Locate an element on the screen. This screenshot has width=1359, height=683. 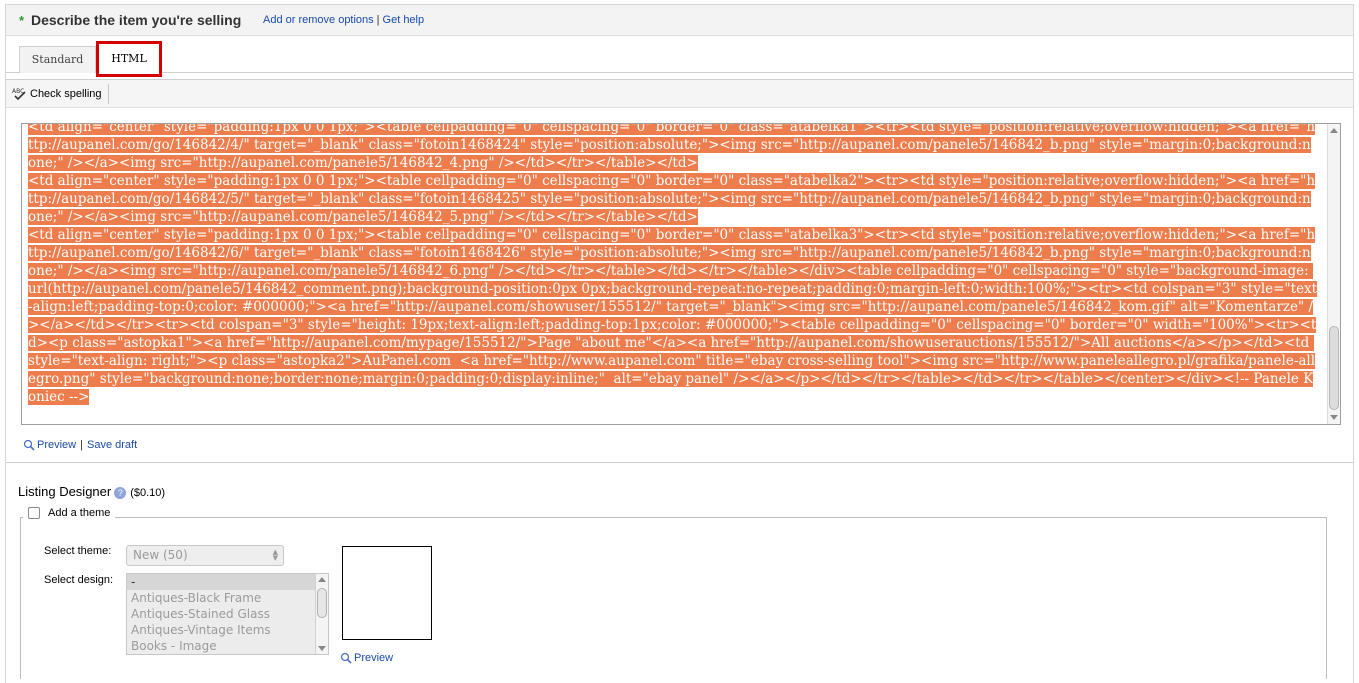
scroll-up-icon is located at coordinates (1334, 130).